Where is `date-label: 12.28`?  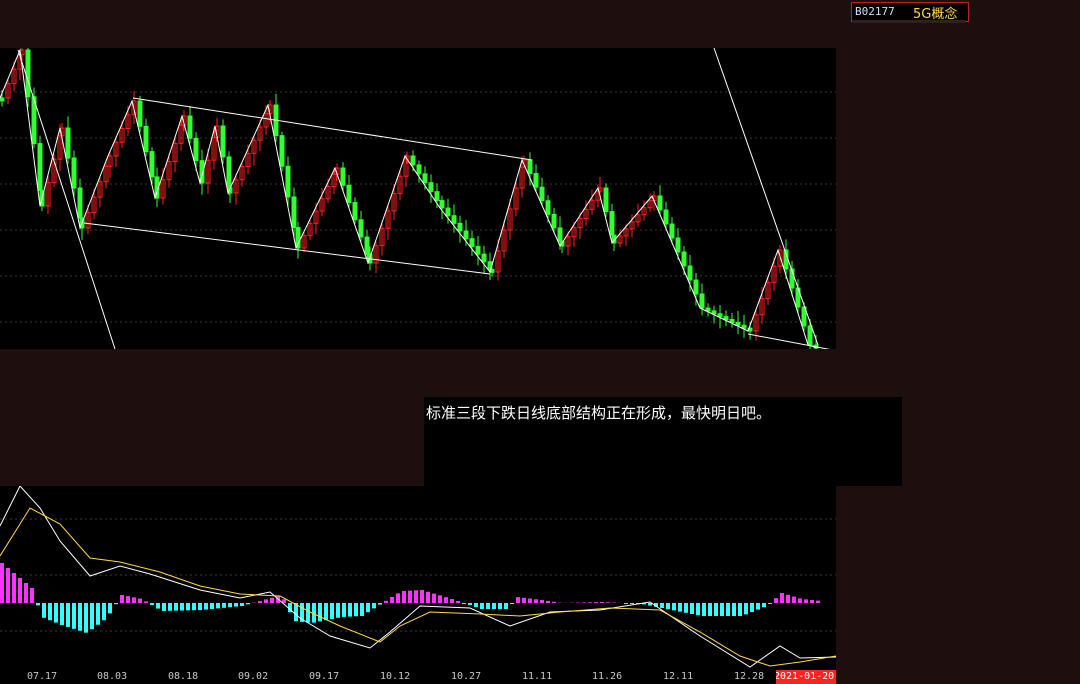 date-label: 12.28 is located at coordinates (749, 676).